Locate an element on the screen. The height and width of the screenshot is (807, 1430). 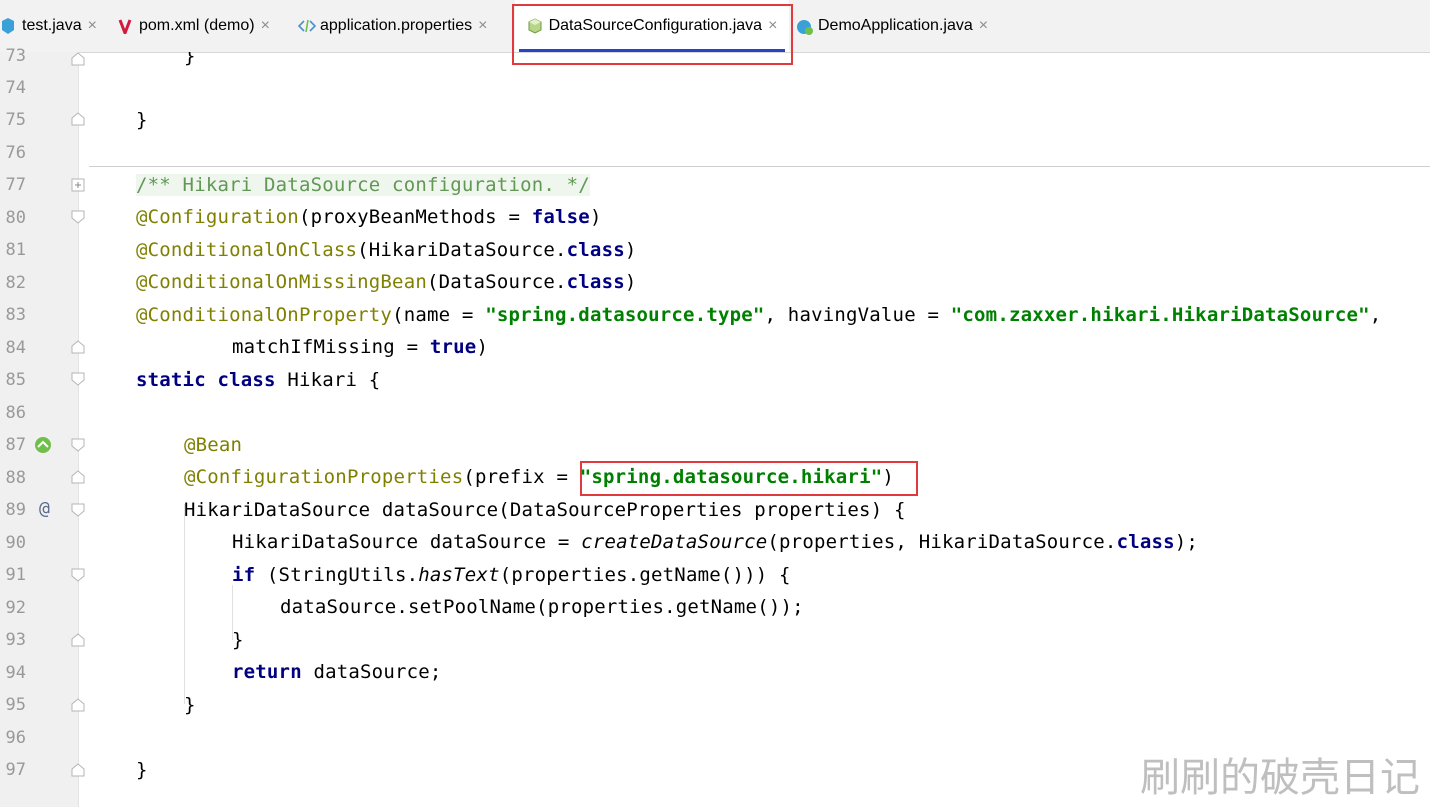
tab-test-java: test.java × is located at coordinates (48, 26).